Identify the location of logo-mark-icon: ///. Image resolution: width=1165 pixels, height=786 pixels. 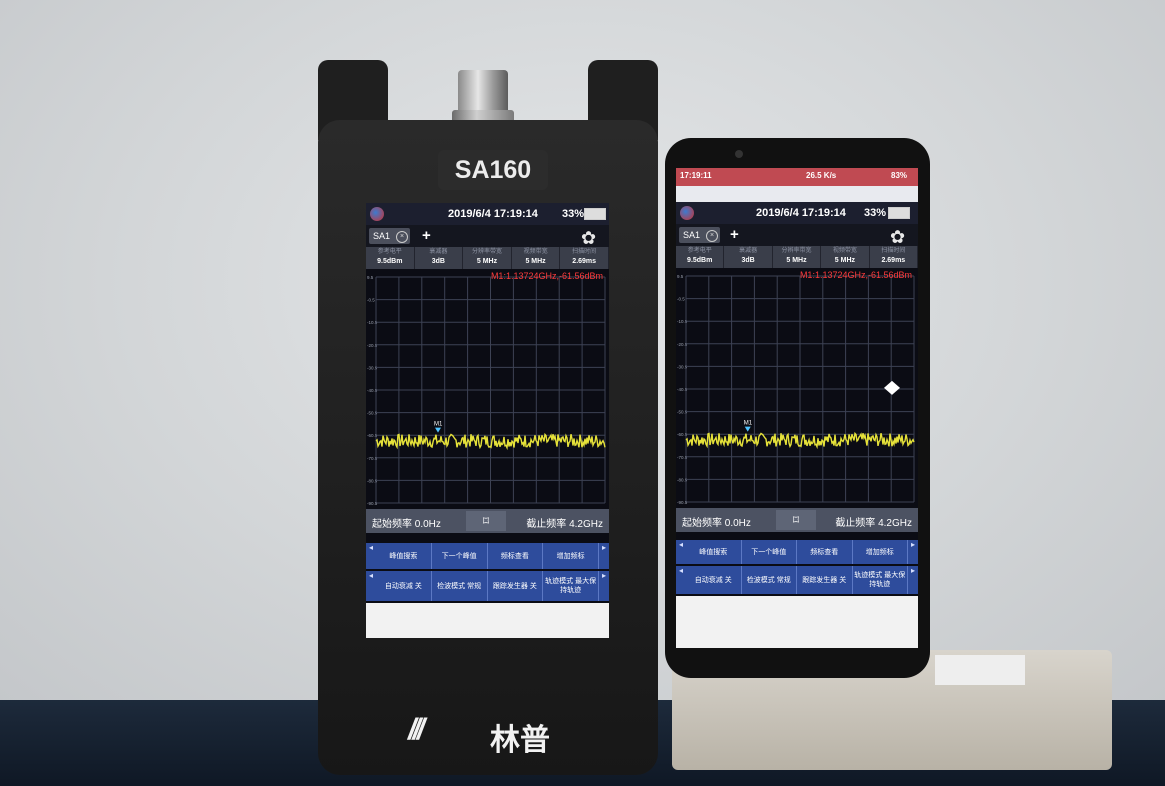
(416, 729).